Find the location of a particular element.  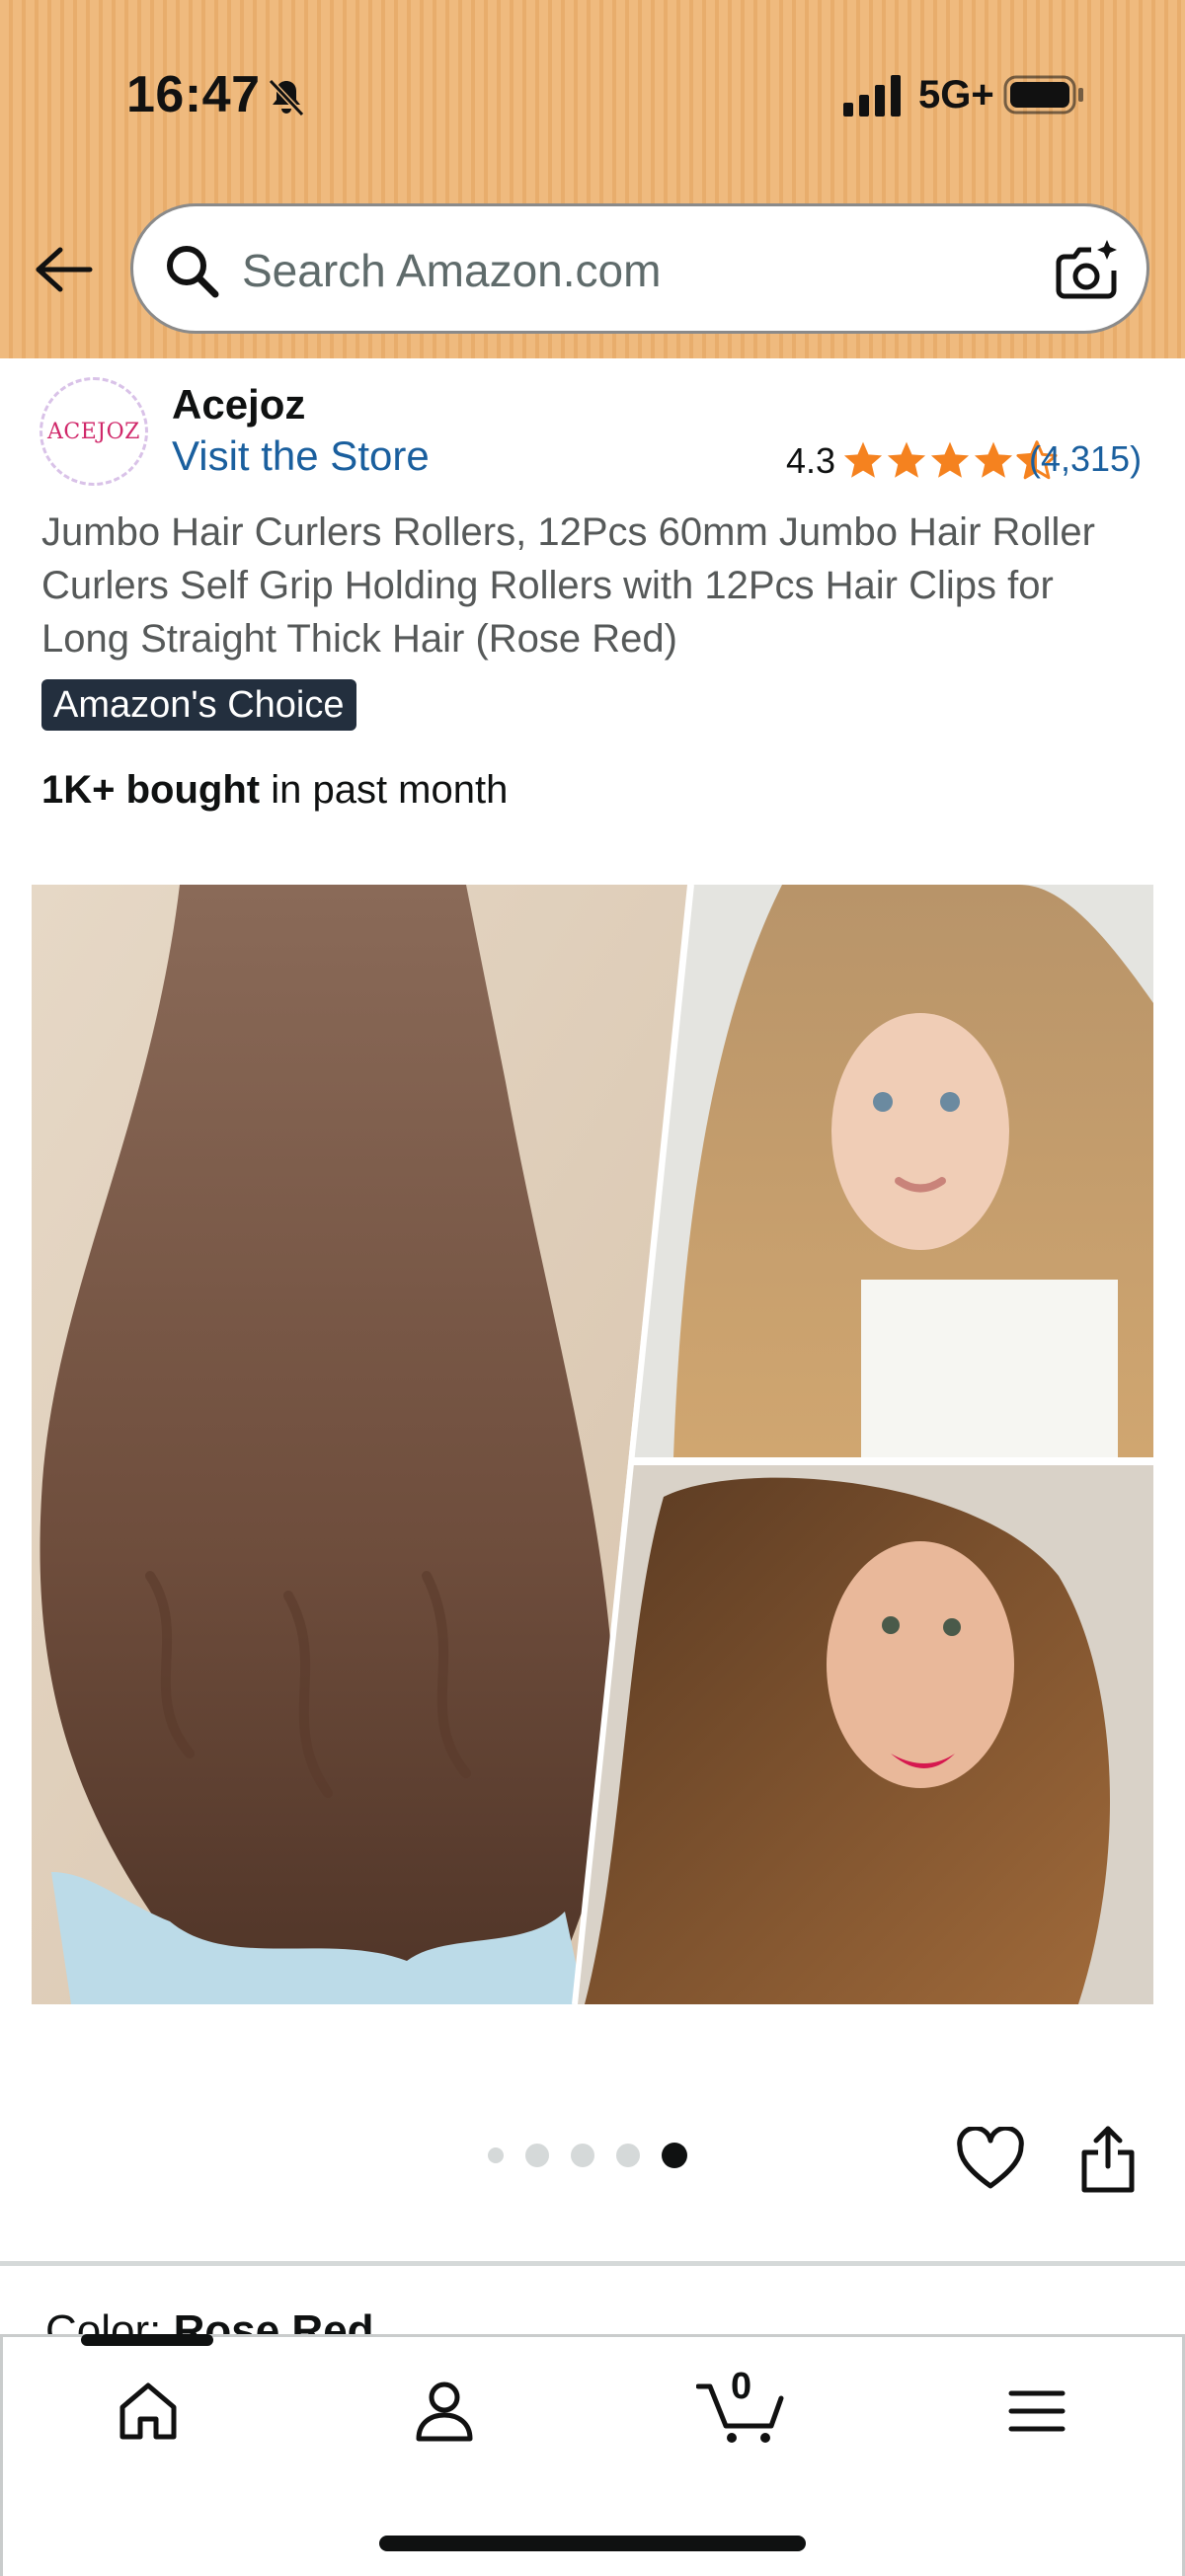

nav-home-button is located at coordinates (149, 2411).